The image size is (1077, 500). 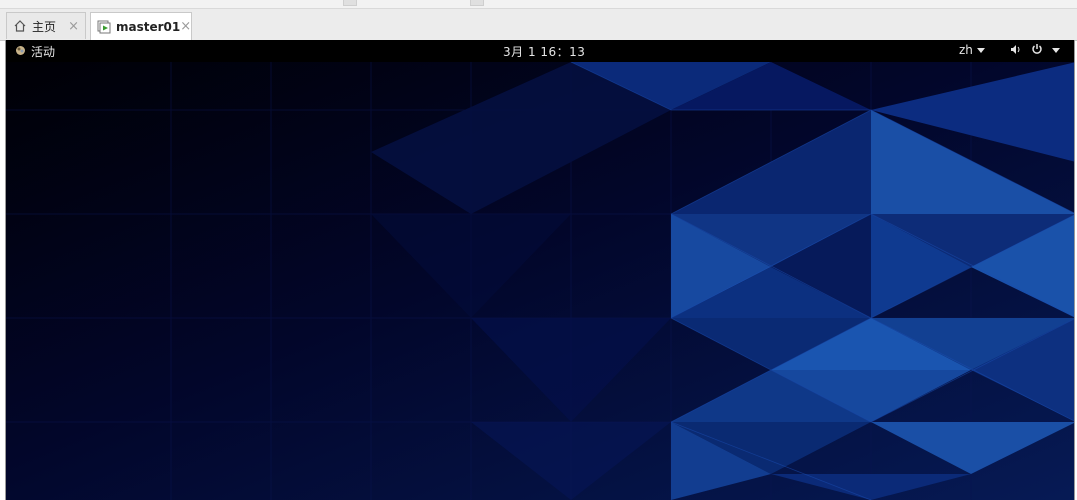 I want to click on vm-icon, so click(x=104, y=27).